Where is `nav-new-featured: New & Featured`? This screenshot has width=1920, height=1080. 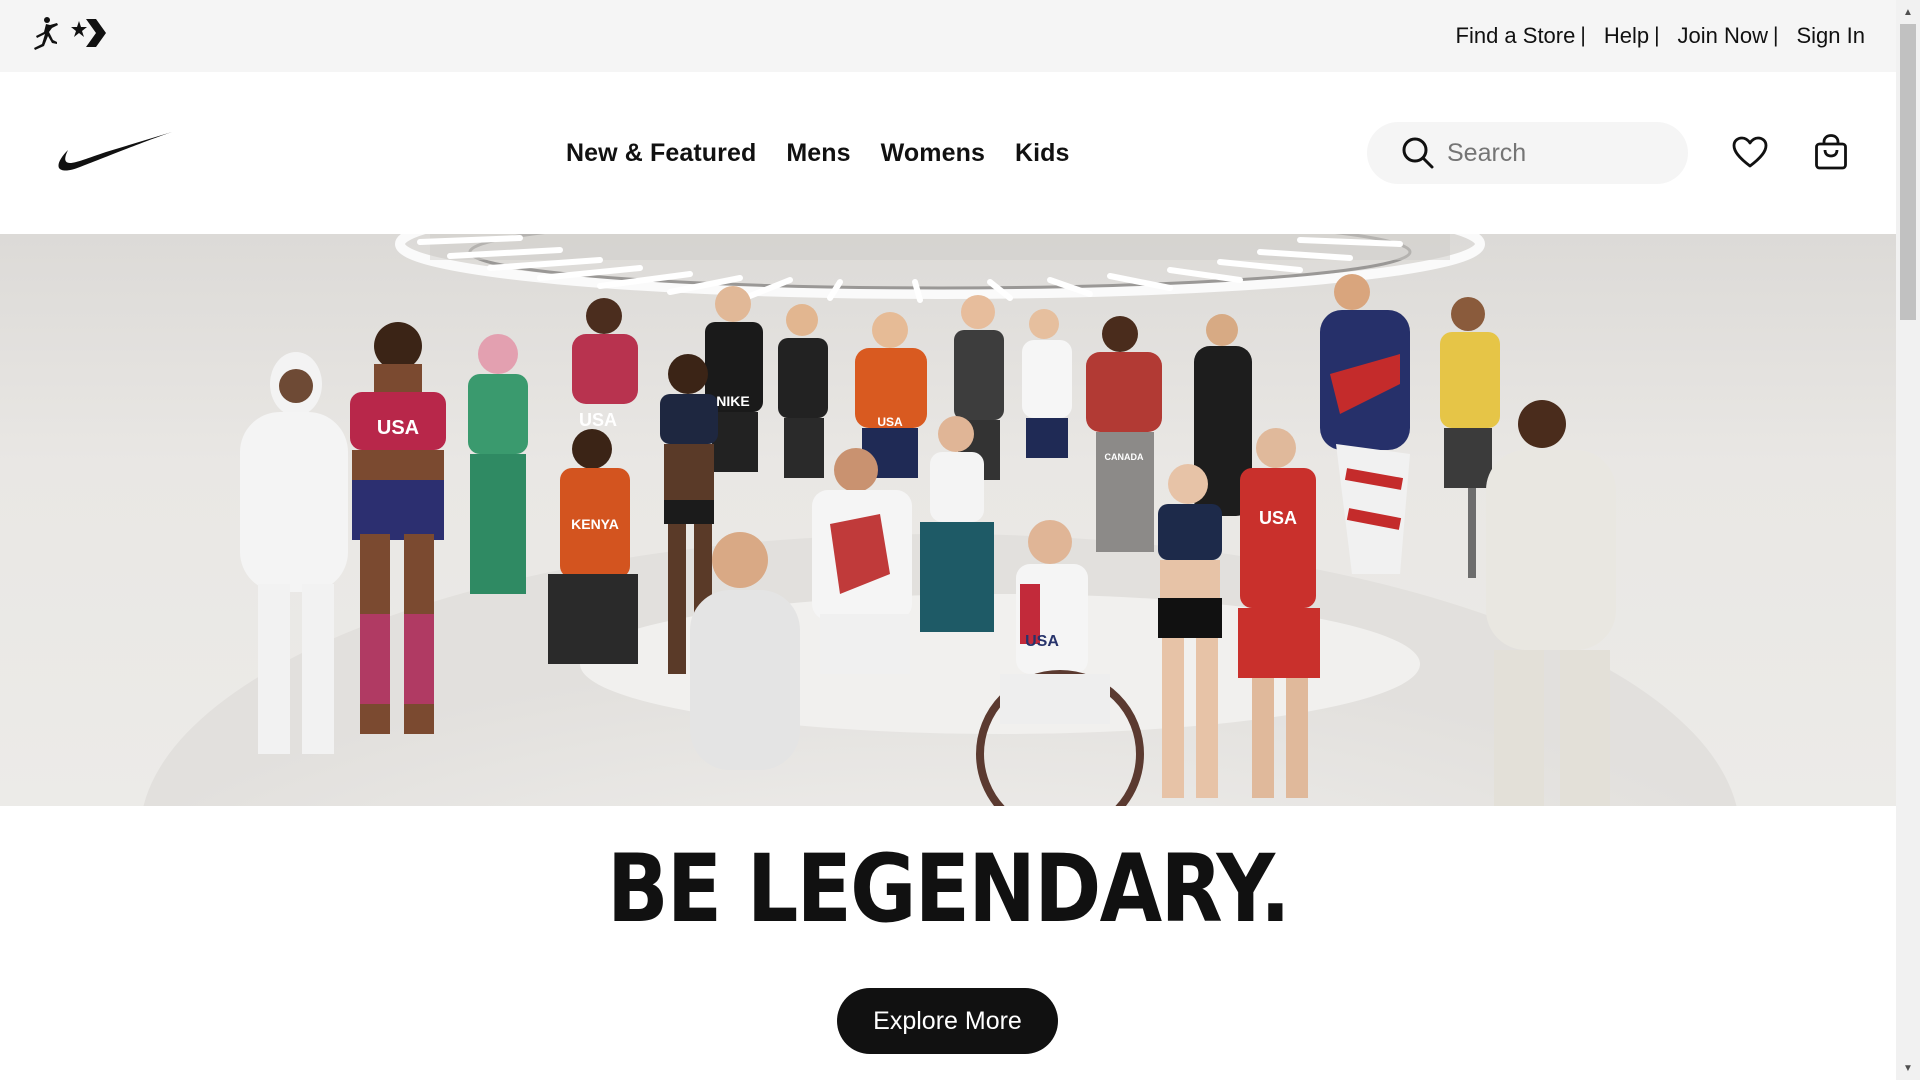 nav-new-featured: New & Featured is located at coordinates (661, 153).